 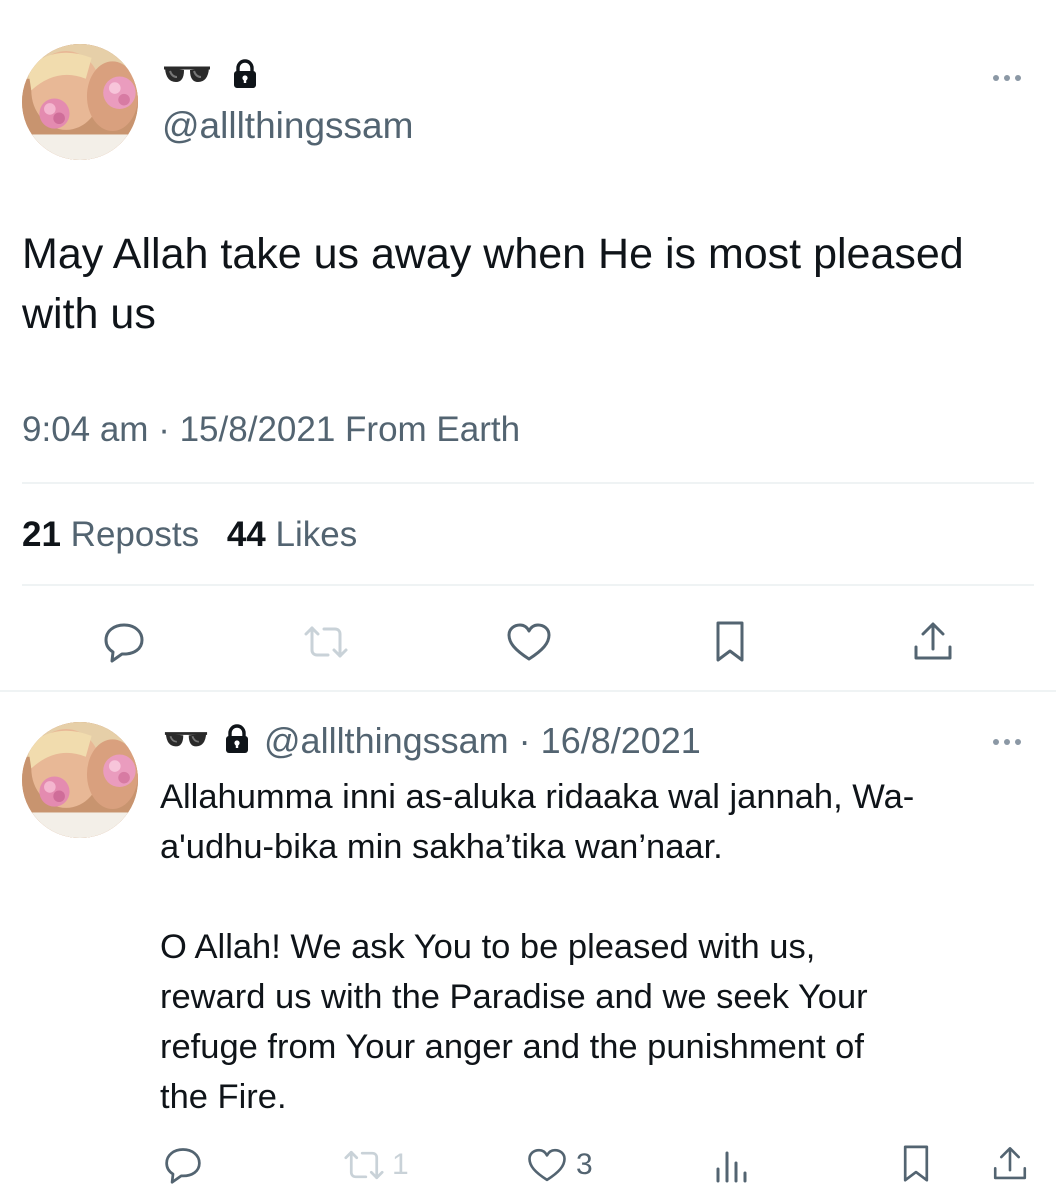 What do you see at coordinates (441, 847) in the screenshot?
I see `reply-text-line: a'udhu-bika min sakha’tika wan’naar.` at bounding box center [441, 847].